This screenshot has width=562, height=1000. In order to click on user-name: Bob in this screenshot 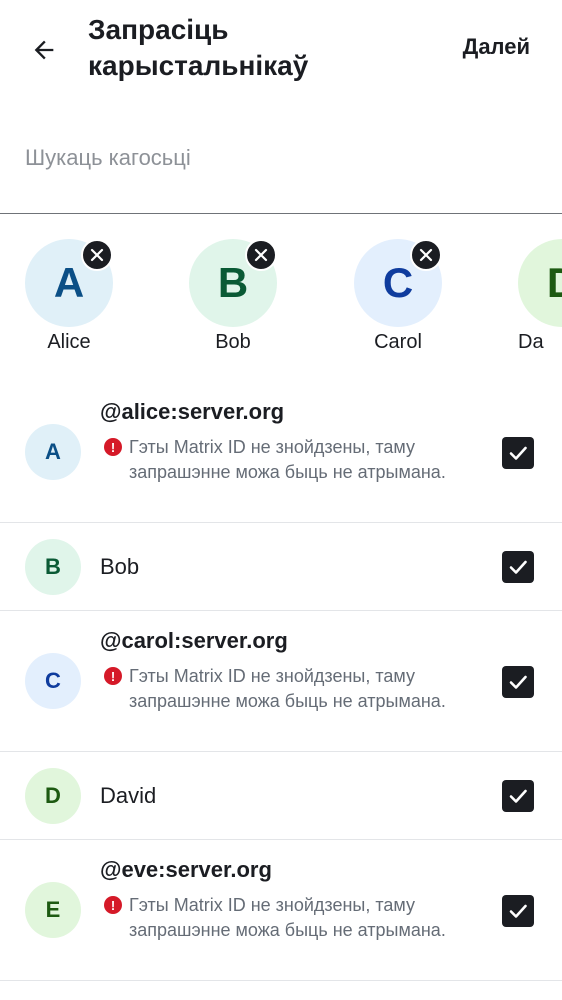, I will do `click(120, 566)`.